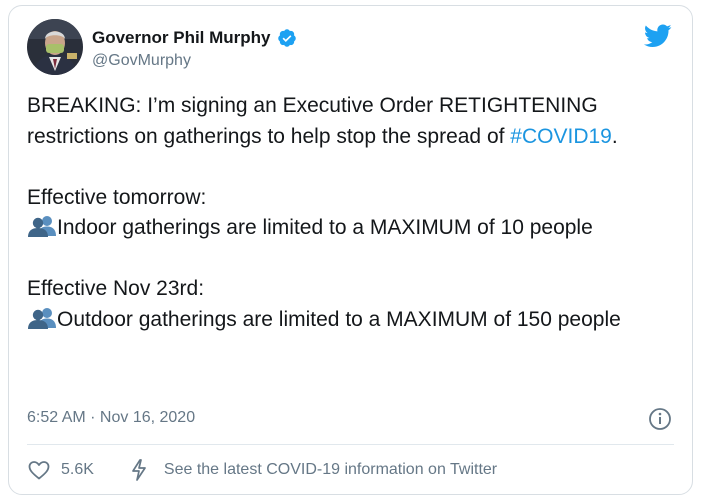  What do you see at coordinates (181, 38) in the screenshot?
I see `author-name: Governor Phil Murphy` at bounding box center [181, 38].